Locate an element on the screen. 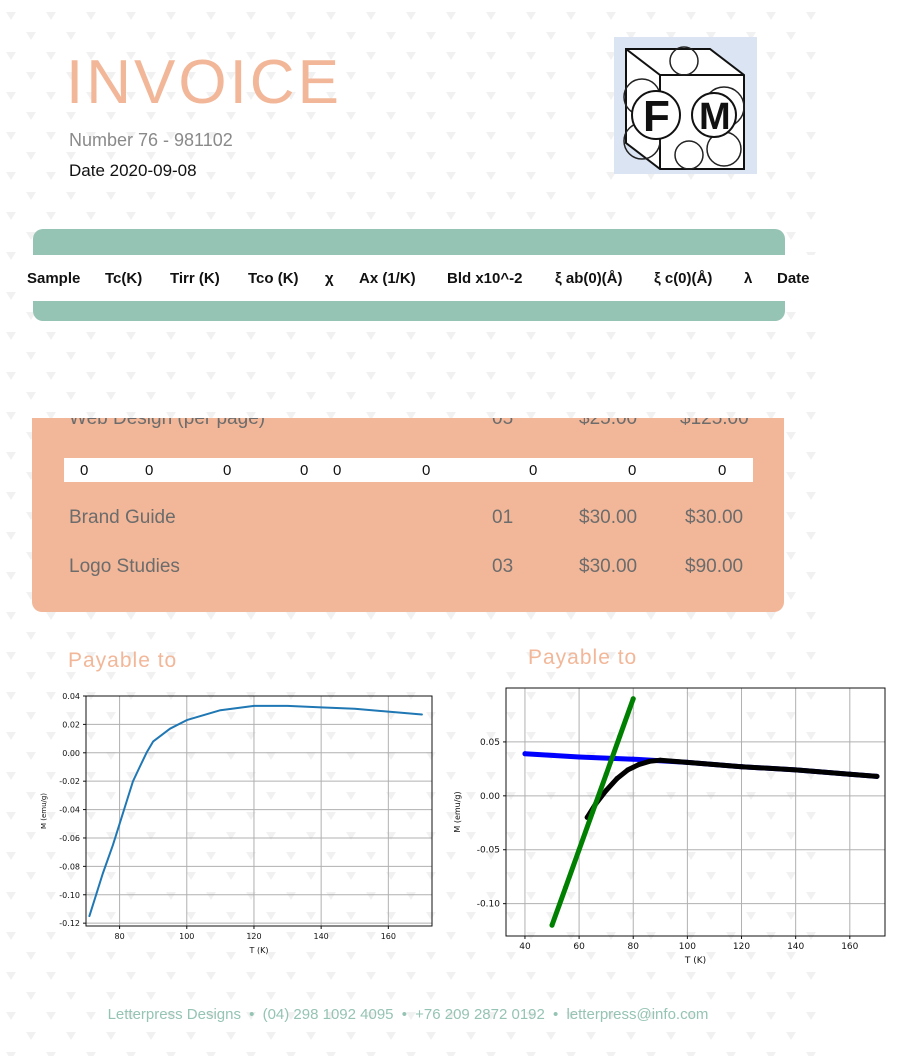 This screenshot has height=1056, width=912. y-tick-label: -0.06 is located at coordinates (69, 838).